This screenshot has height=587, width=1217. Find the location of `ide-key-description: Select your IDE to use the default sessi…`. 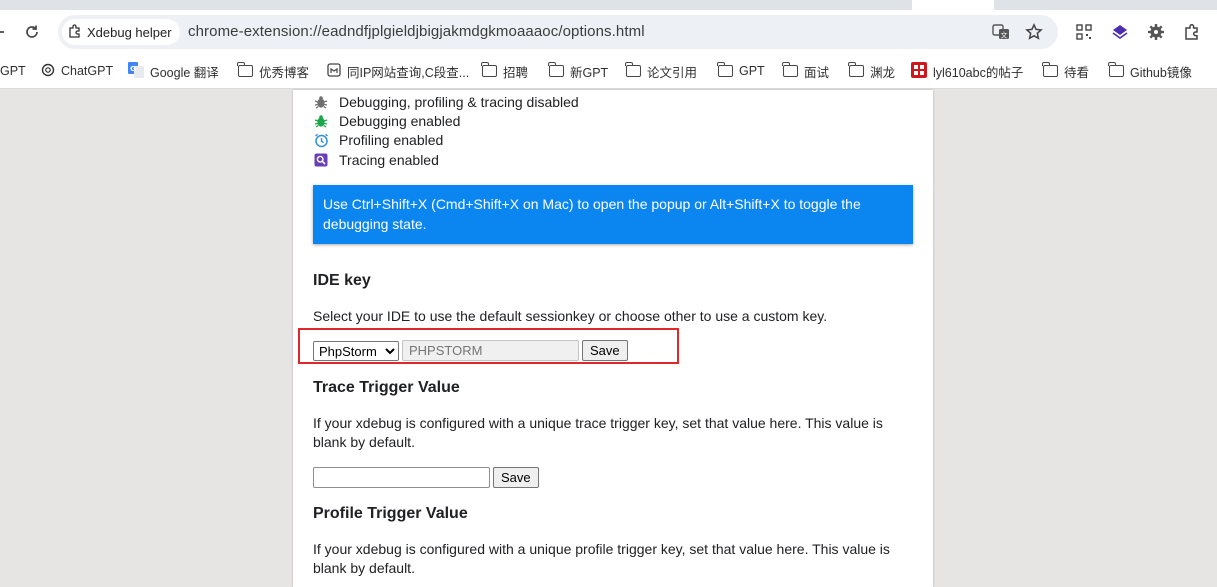

ide-key-description: Select your IDE to use the default sessi… is located at coordinates (570, 316).